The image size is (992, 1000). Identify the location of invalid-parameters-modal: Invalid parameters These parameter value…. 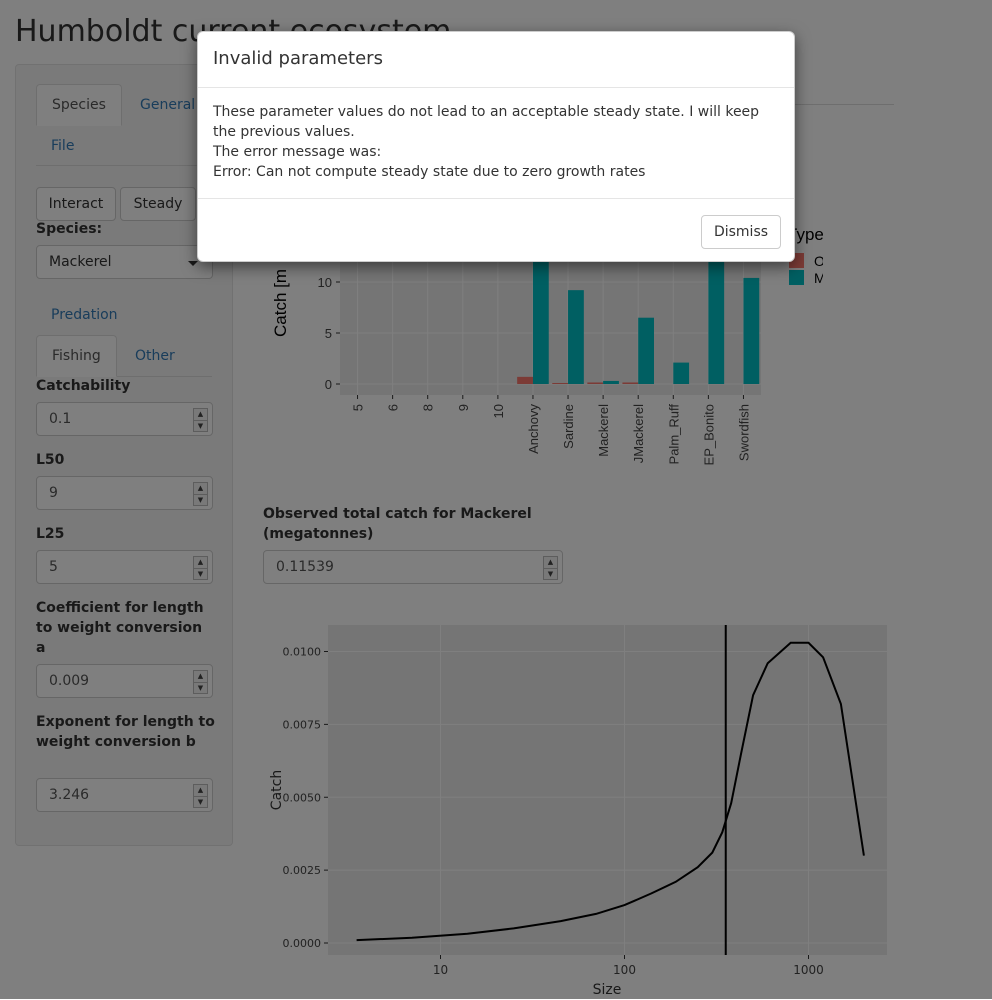
(496, 146).